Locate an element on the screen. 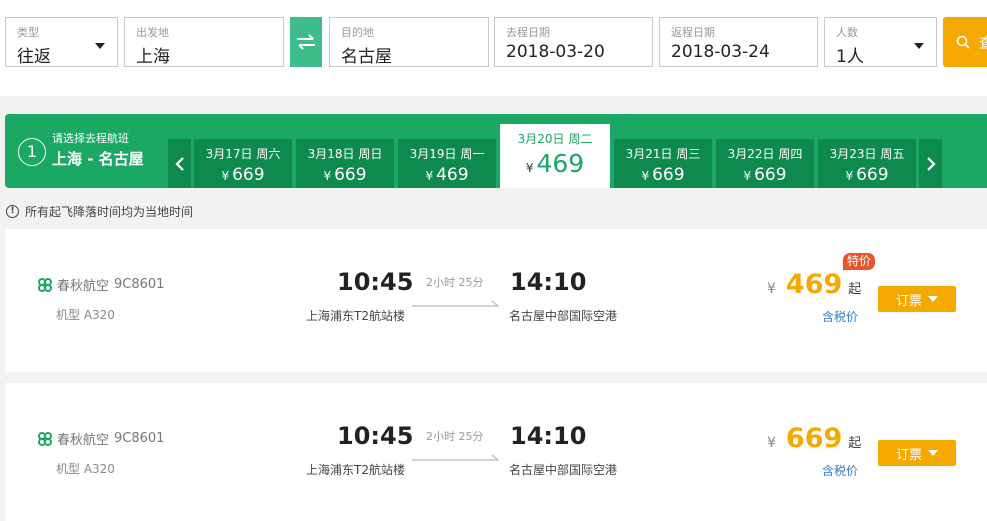 The image size is (987, 521). date-tab-label: 3月18日 周日 is located at coordinates (345, 154).